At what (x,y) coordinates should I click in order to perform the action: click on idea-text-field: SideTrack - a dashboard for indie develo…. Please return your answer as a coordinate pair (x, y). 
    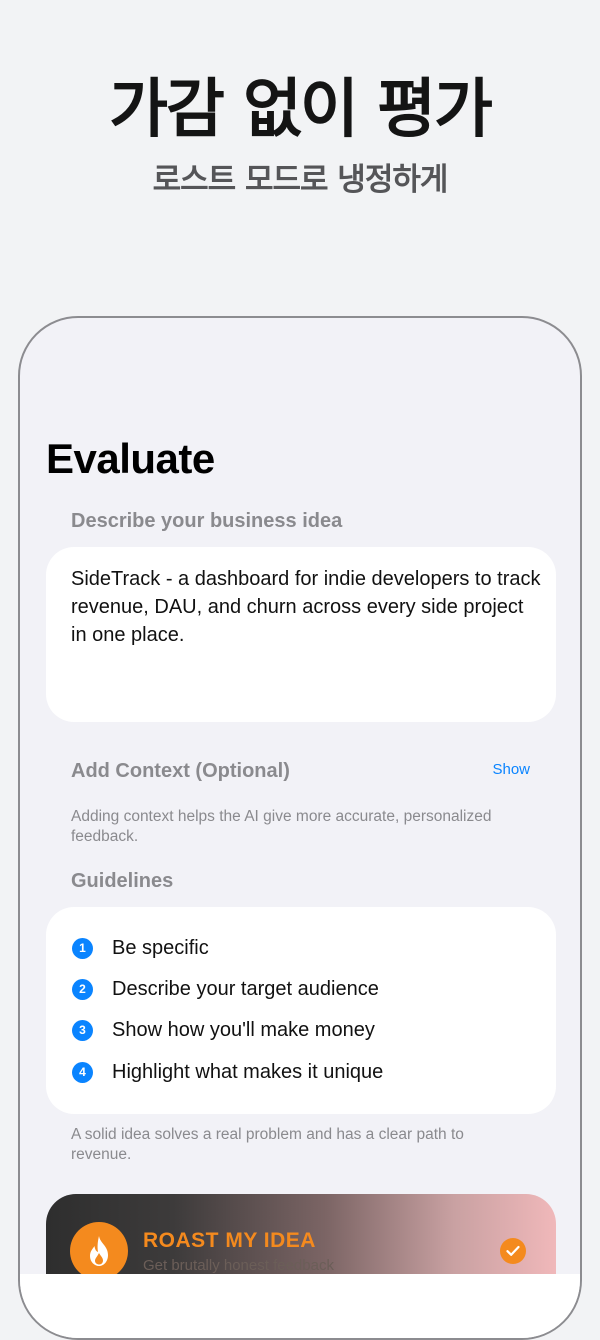
    Looking at the image, I should click on (306, 607).